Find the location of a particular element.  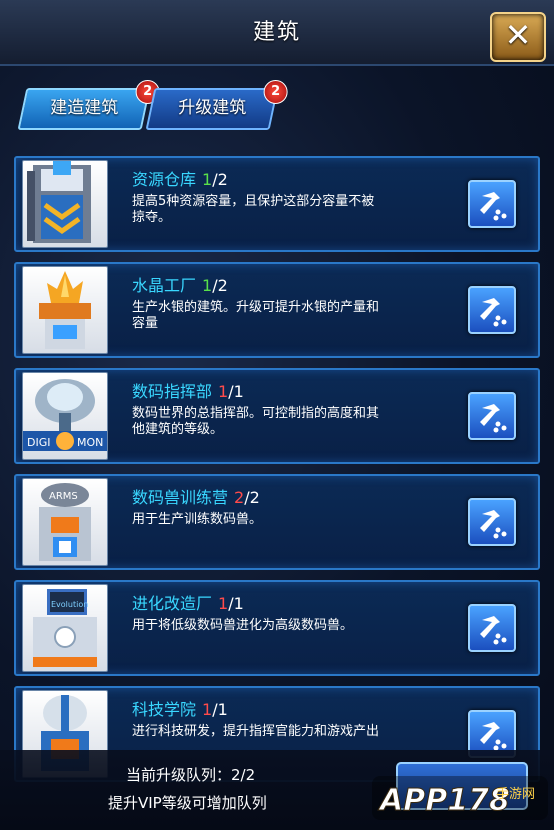

svg-text: Evolution is located at coordinates (69, 604).